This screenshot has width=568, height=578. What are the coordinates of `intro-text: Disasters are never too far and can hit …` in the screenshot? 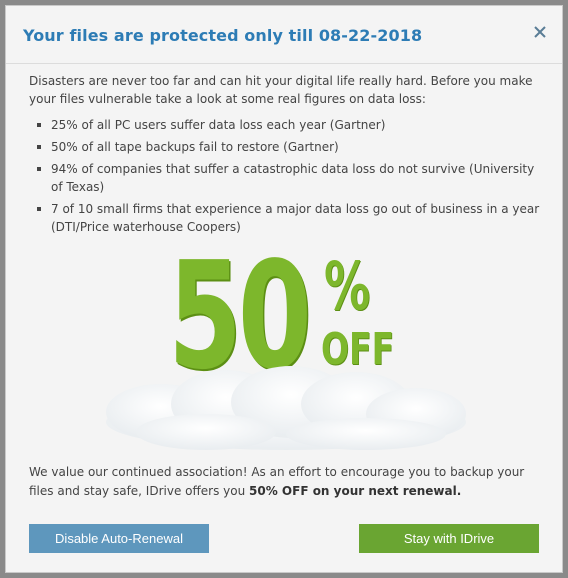 It's located at (281, 90).